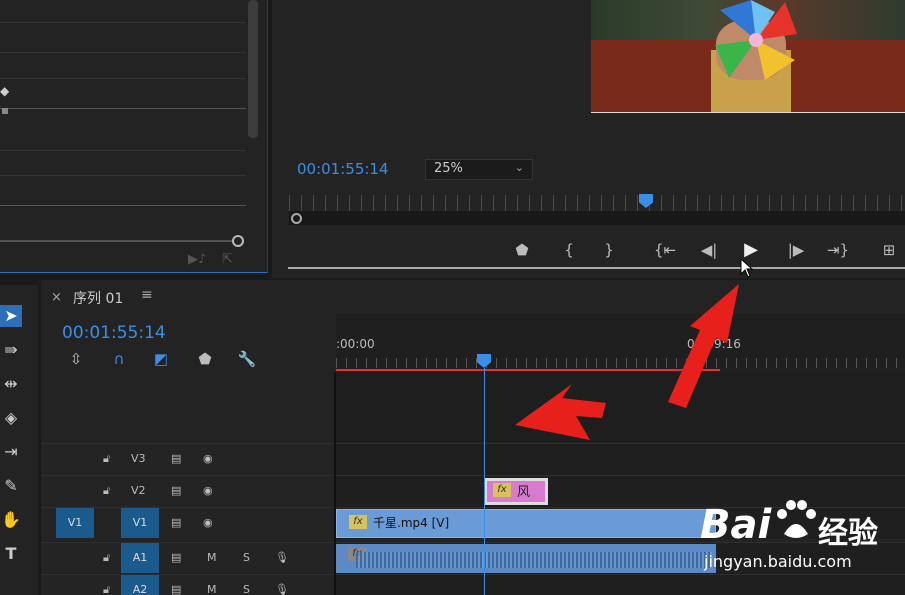  Describe the element at coordinates (848, 533) in the screenshot. I see `watermark-brand-cn: 经验` at that location.